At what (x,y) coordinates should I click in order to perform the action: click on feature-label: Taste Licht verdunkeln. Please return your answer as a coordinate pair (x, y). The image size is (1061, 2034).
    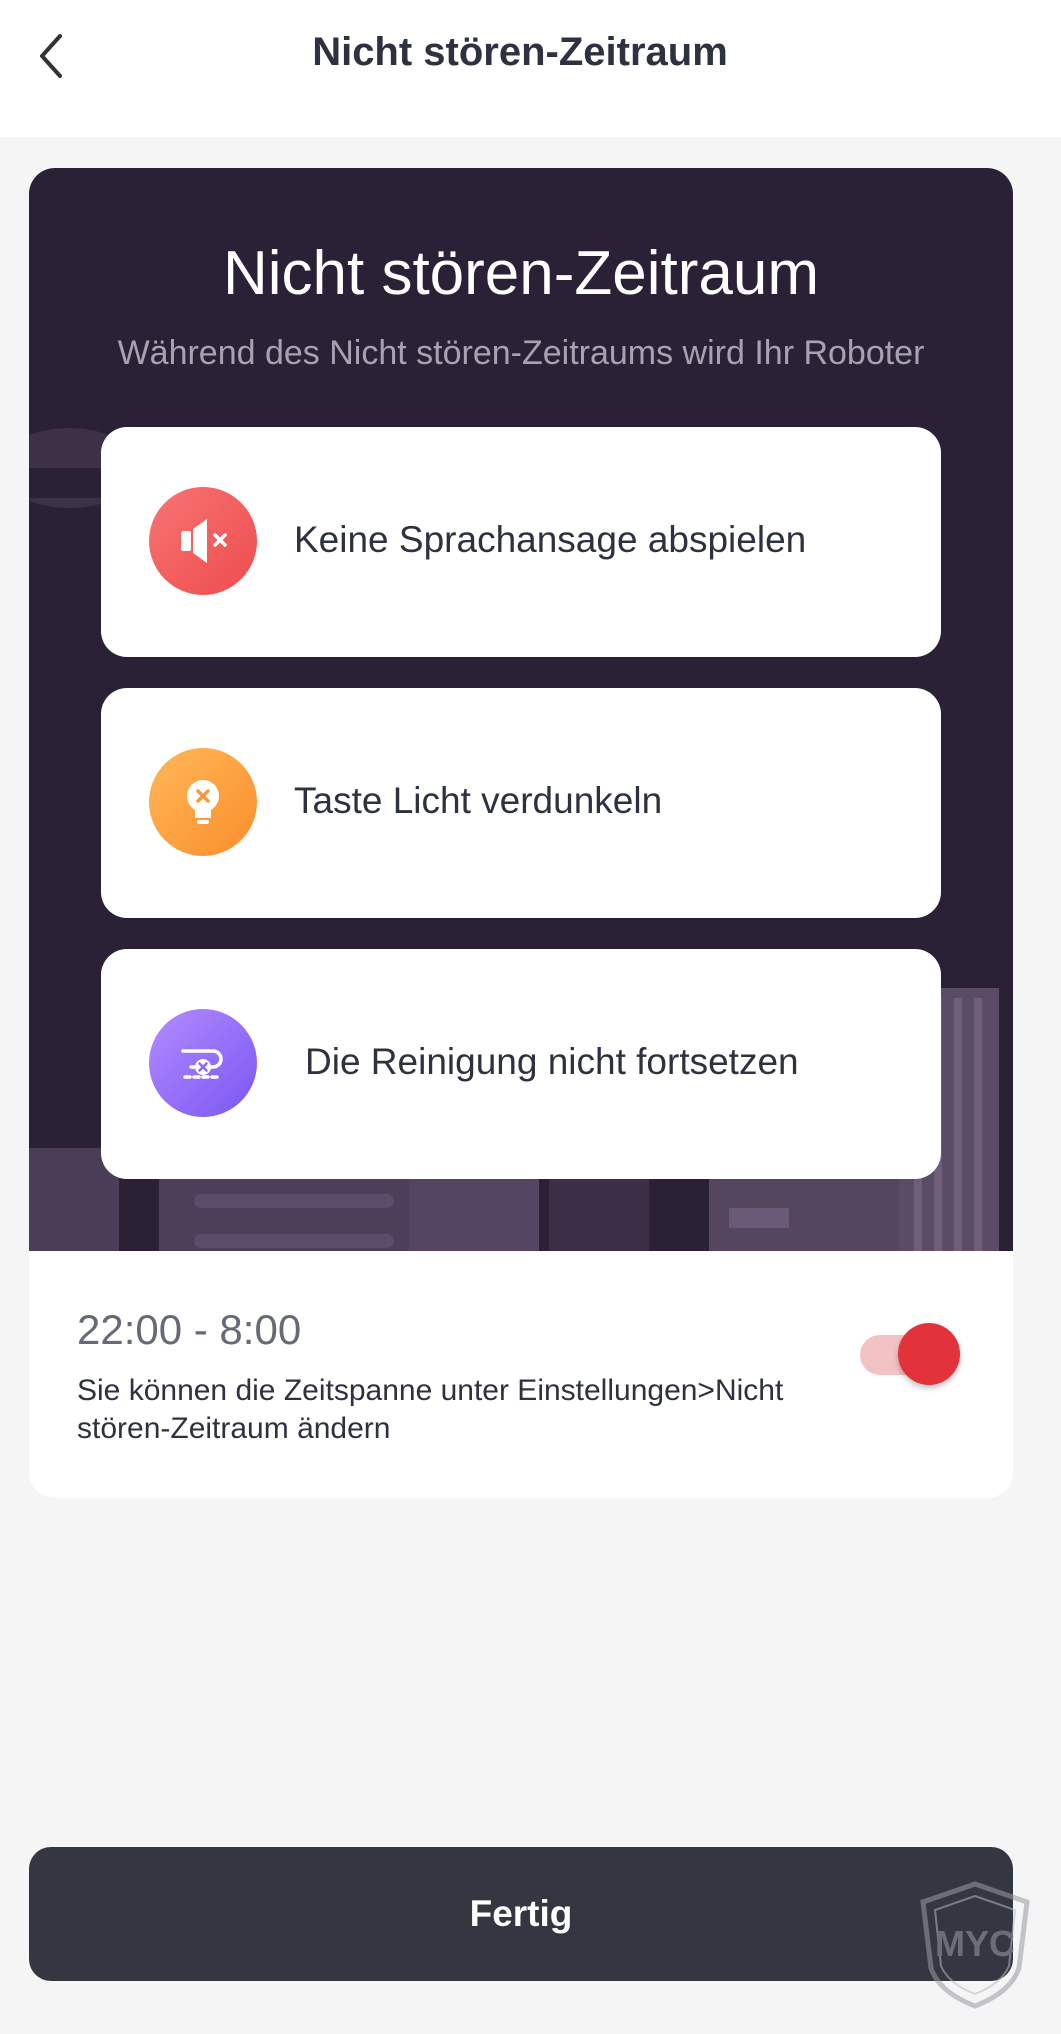
    Looking at the image, I should click on (478, 800).